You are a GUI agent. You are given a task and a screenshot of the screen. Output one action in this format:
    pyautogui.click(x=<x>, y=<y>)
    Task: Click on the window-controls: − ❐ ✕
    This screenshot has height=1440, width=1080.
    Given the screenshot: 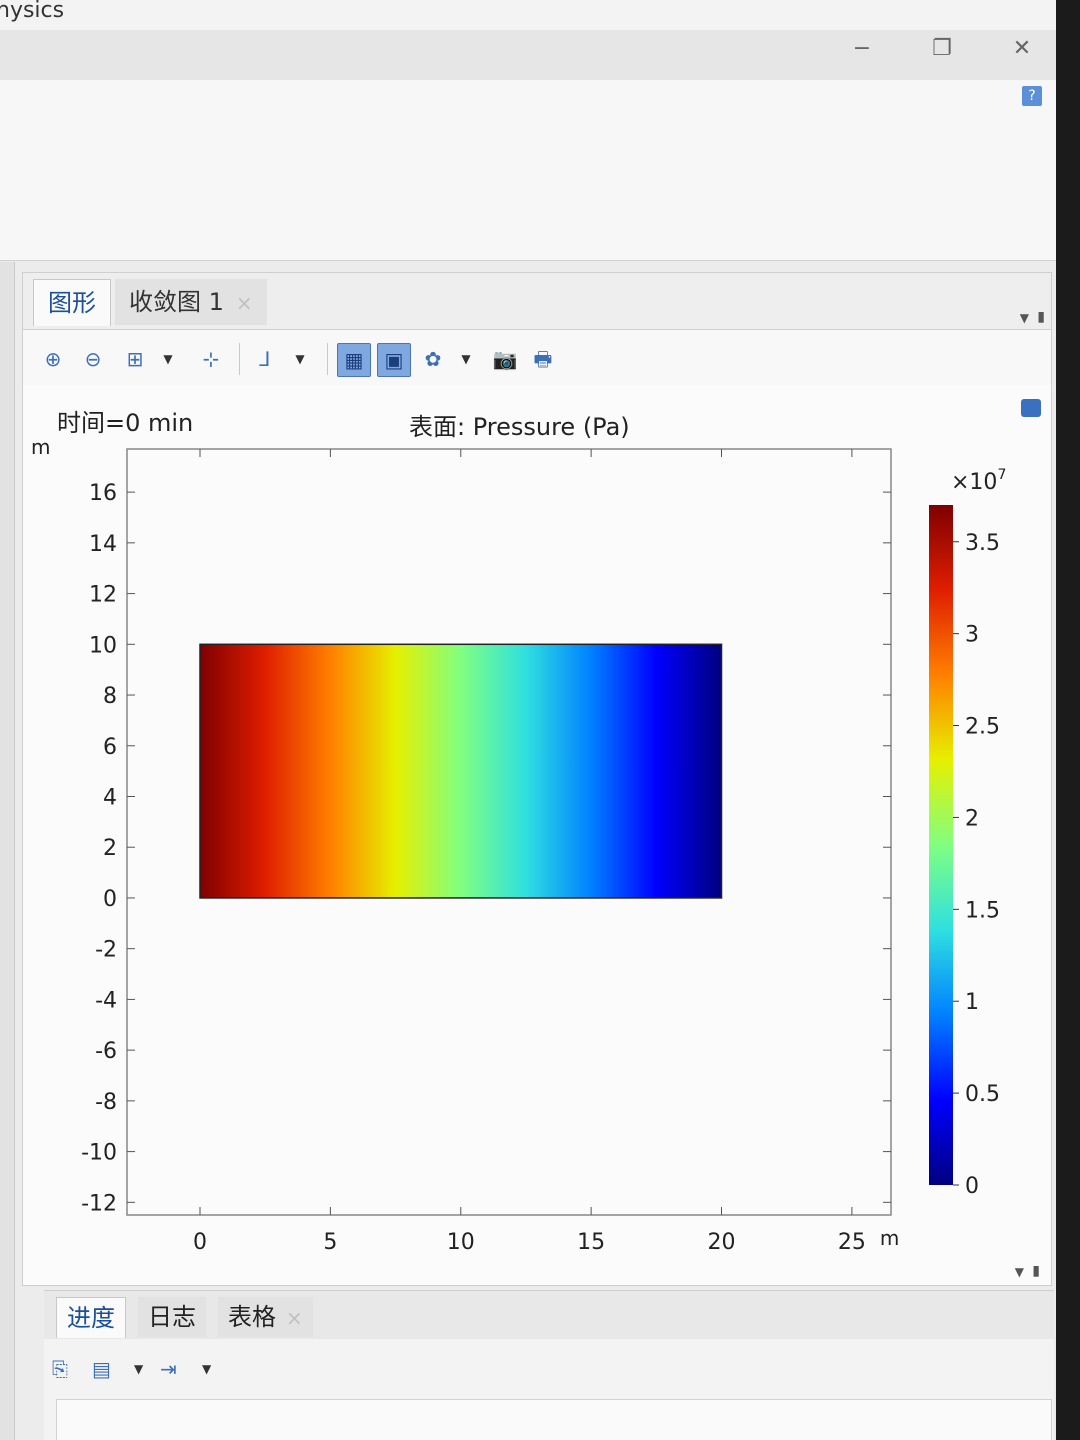 What is the action you would take?
    pyautogui.click(x=942, y=48)
    